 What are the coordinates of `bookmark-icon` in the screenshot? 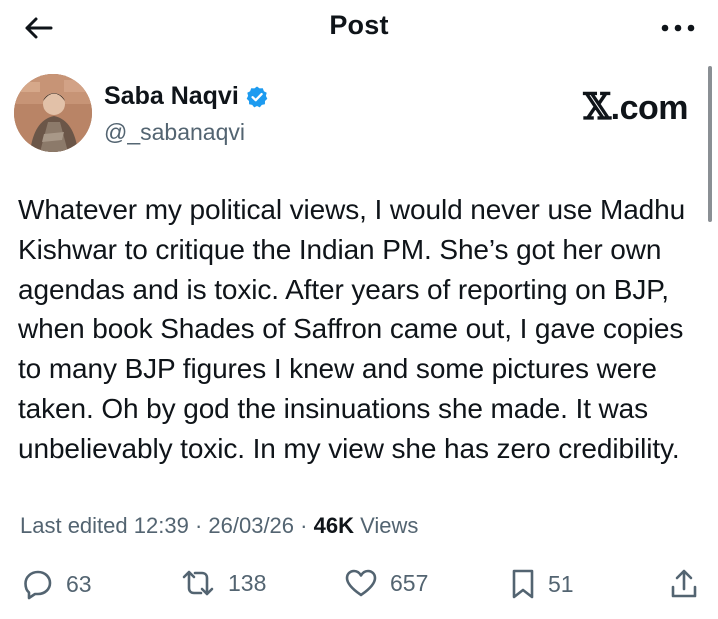 It's located at (523, 584).